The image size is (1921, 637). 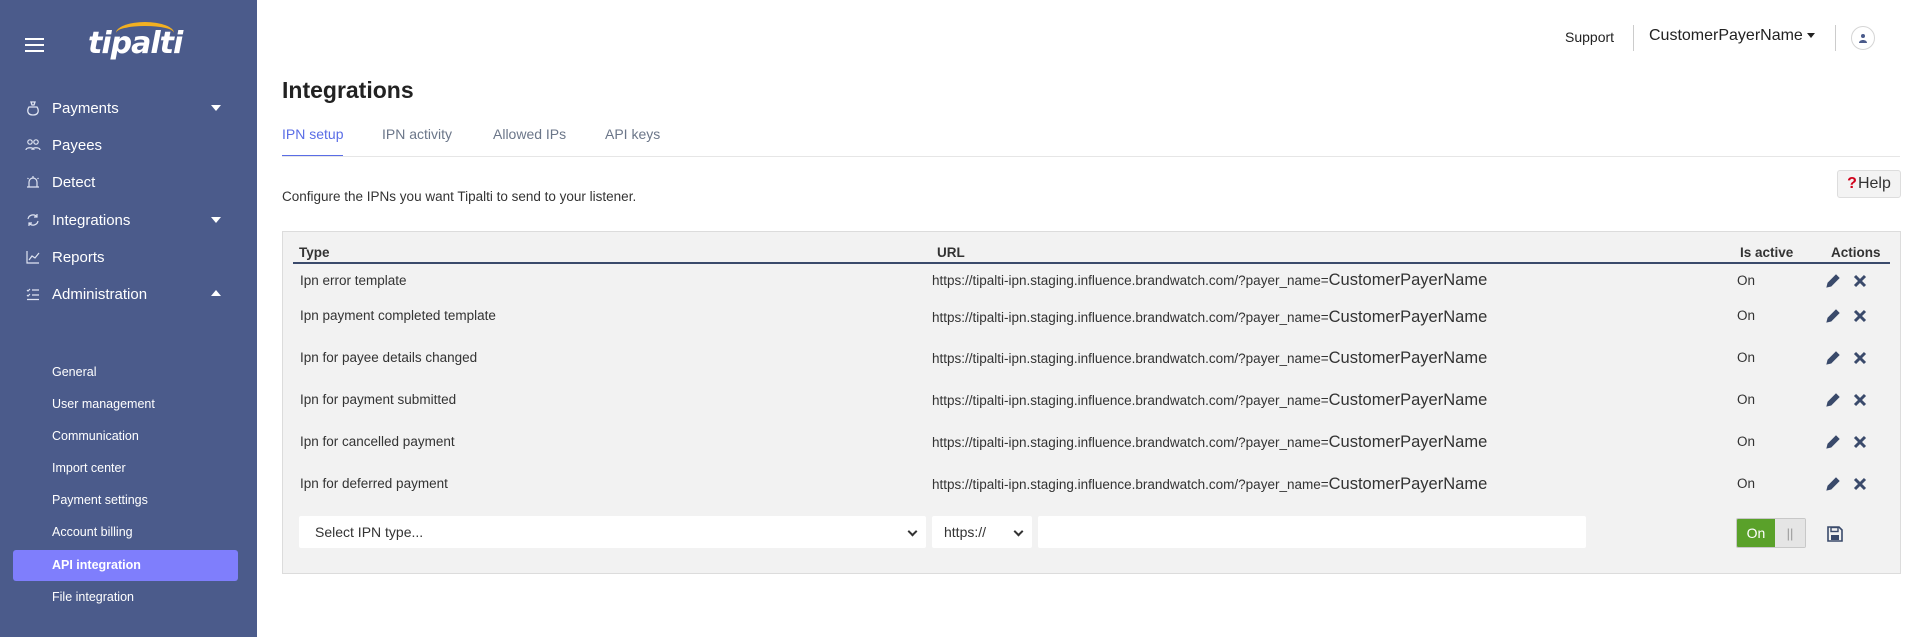 What do you see at coordinates (389, 357) in the screenshot?
I see `row-type: Ipn for payee details changed` at bounding box center [389, 357].